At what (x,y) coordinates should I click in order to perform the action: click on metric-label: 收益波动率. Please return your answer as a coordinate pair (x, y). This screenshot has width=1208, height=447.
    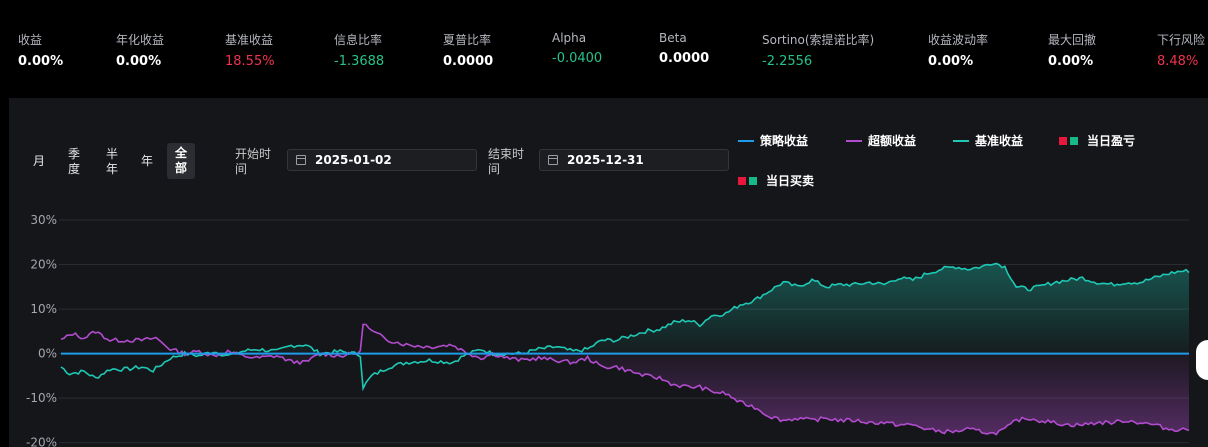
    Looking at the image, I should click on (958, 40).